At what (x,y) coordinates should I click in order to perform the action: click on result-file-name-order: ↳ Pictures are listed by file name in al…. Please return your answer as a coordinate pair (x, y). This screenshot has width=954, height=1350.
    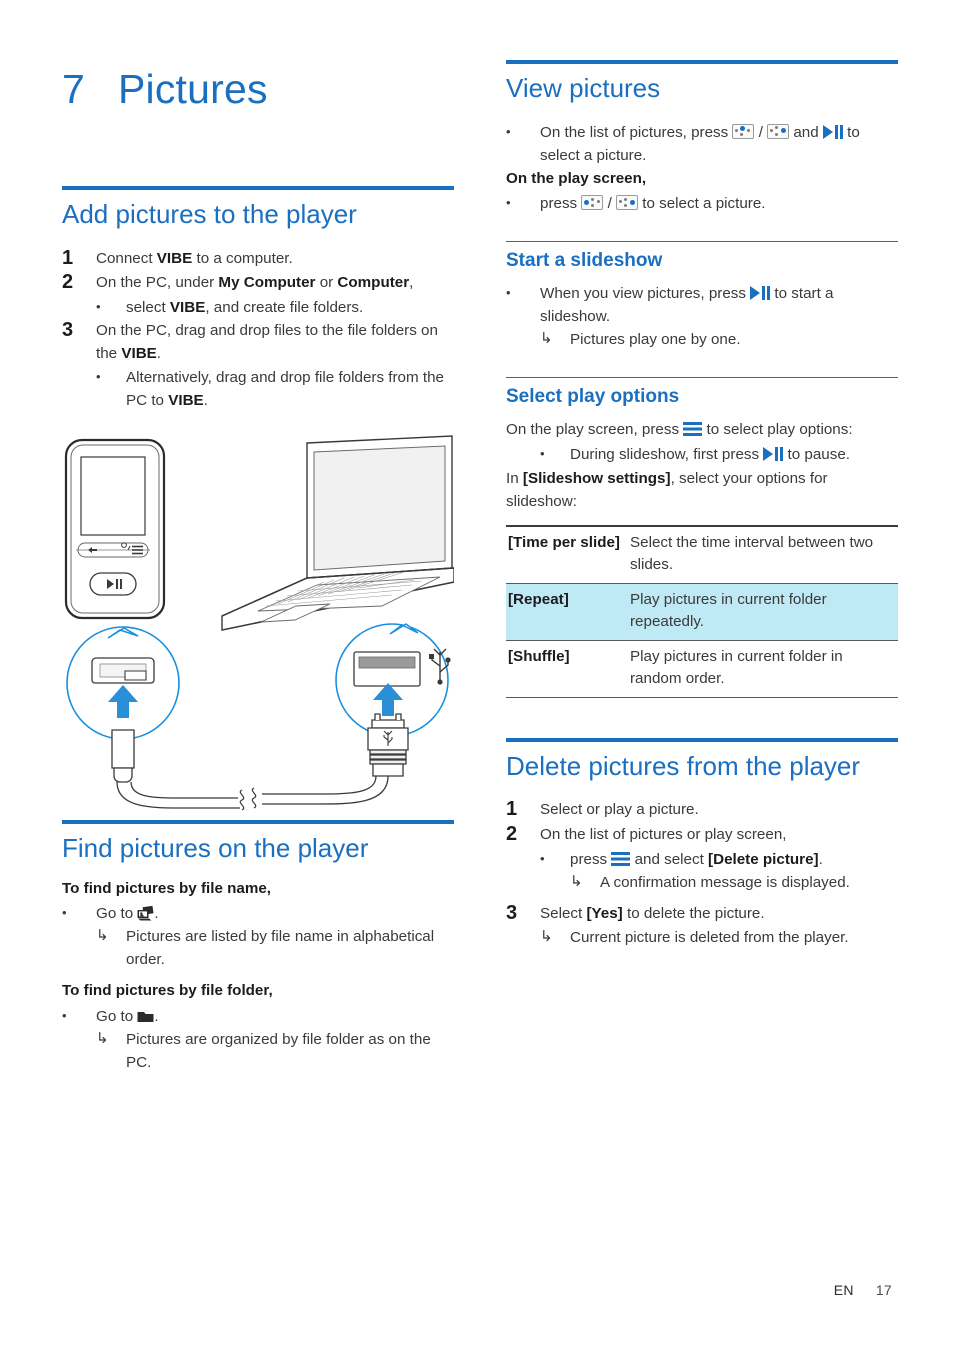
    Looking at the image, I should click on (275, 948).